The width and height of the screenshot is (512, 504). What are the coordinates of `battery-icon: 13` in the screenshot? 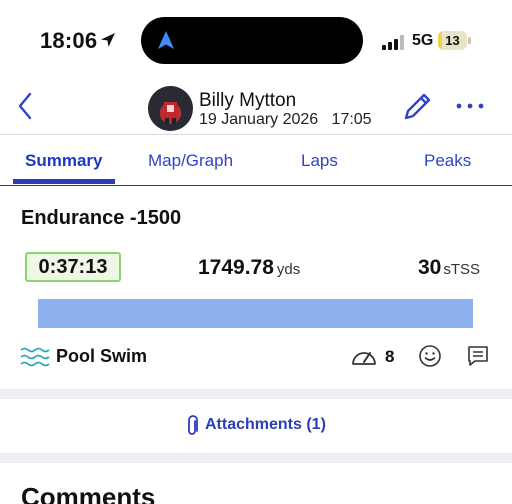 It's located at (454, 40).